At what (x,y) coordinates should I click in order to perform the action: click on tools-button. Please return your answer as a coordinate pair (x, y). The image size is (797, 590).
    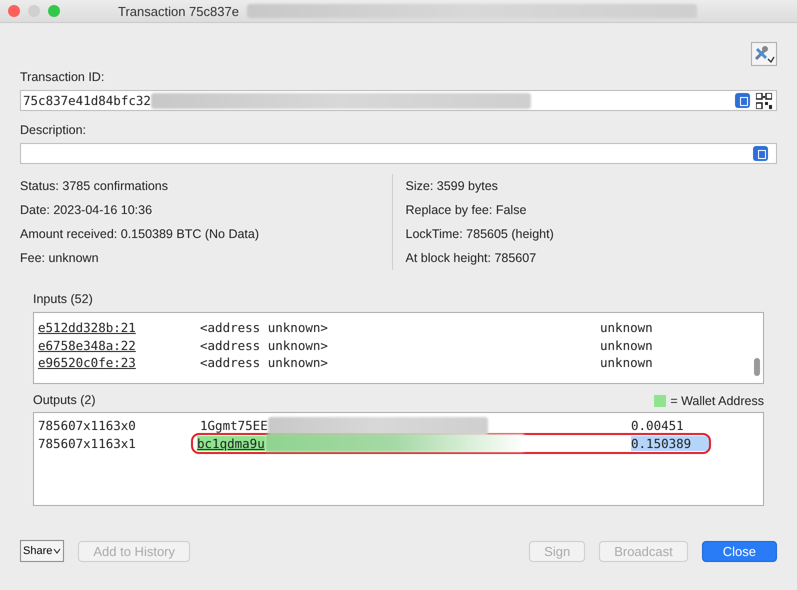
    Looking at the image, I should click on (764, 54).